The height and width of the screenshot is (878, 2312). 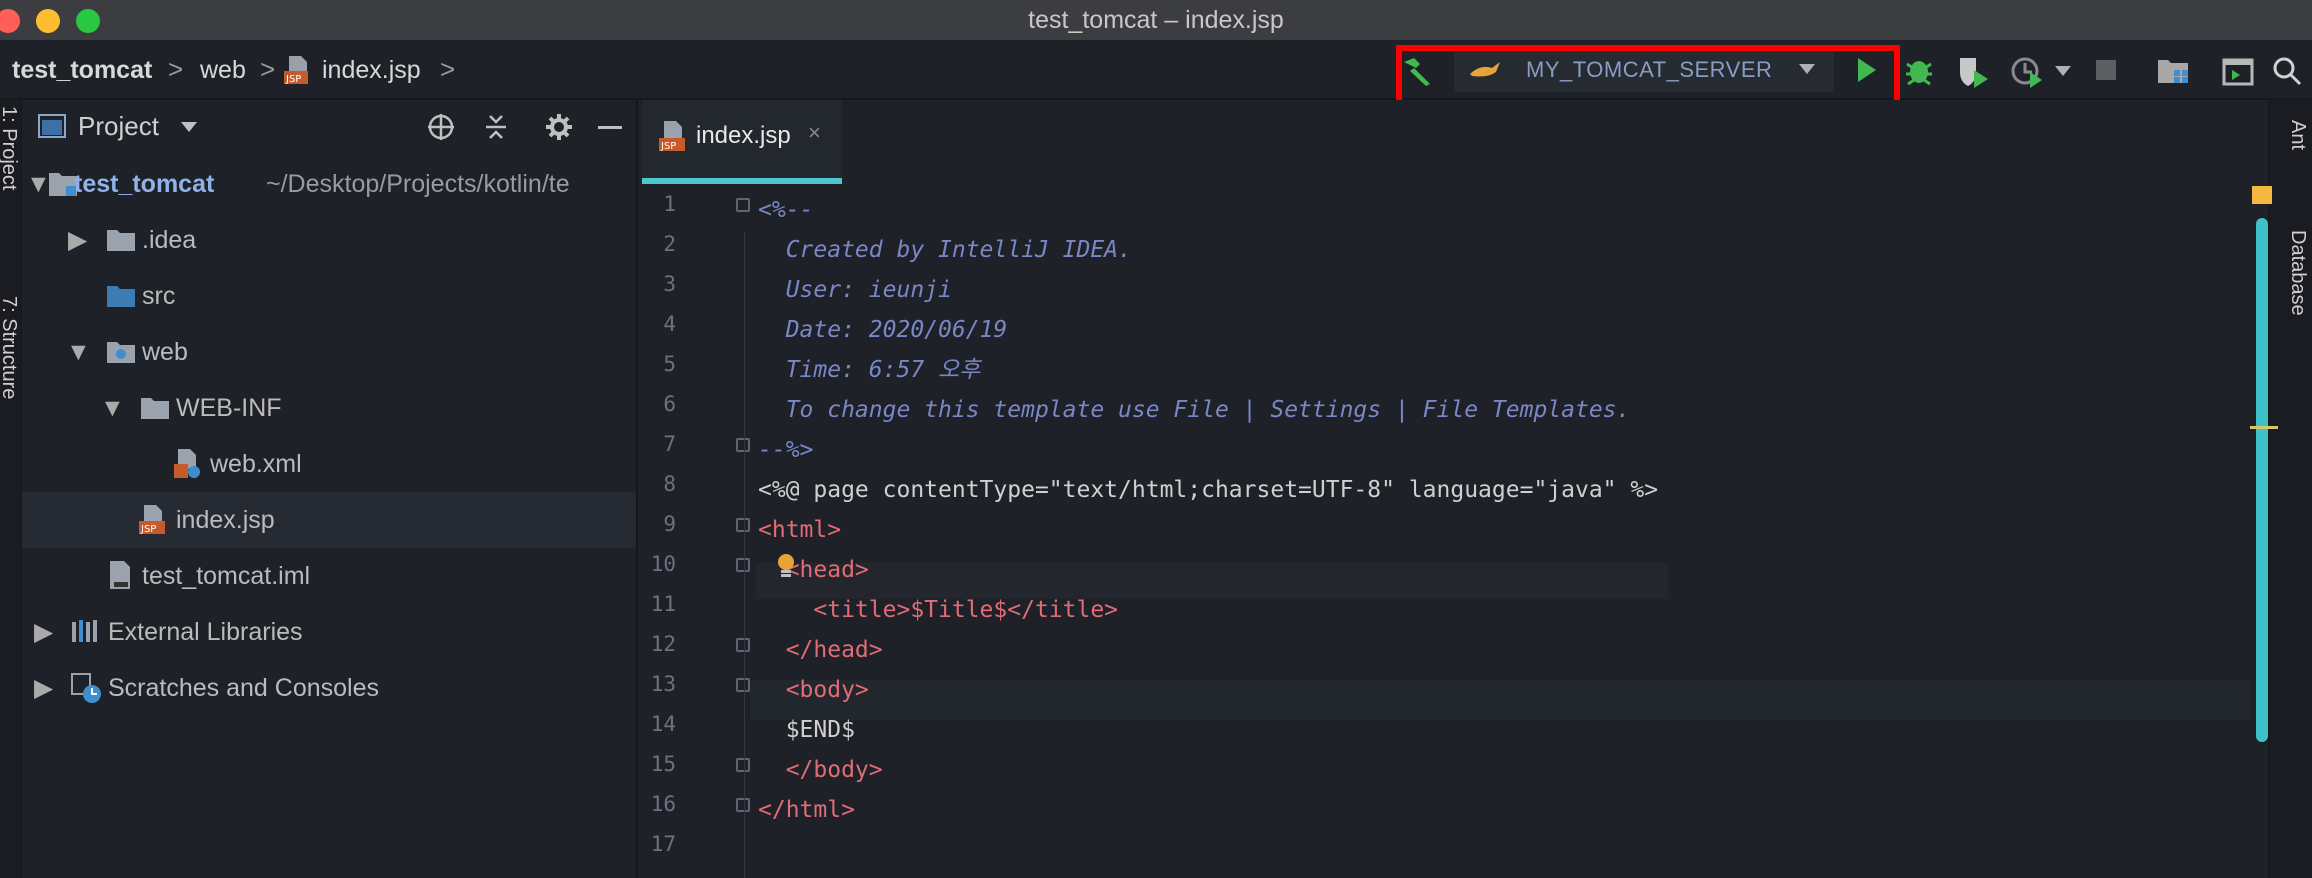 I want to click on tree-item-web: ▼ web, so click(x=329, y=352).